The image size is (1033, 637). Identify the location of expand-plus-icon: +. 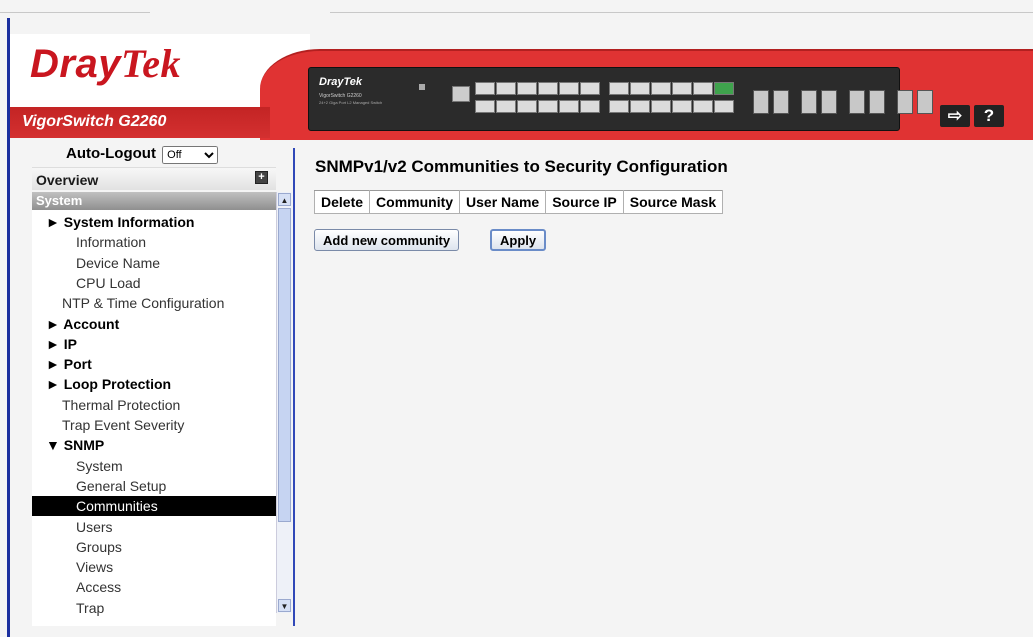
(261, 177).